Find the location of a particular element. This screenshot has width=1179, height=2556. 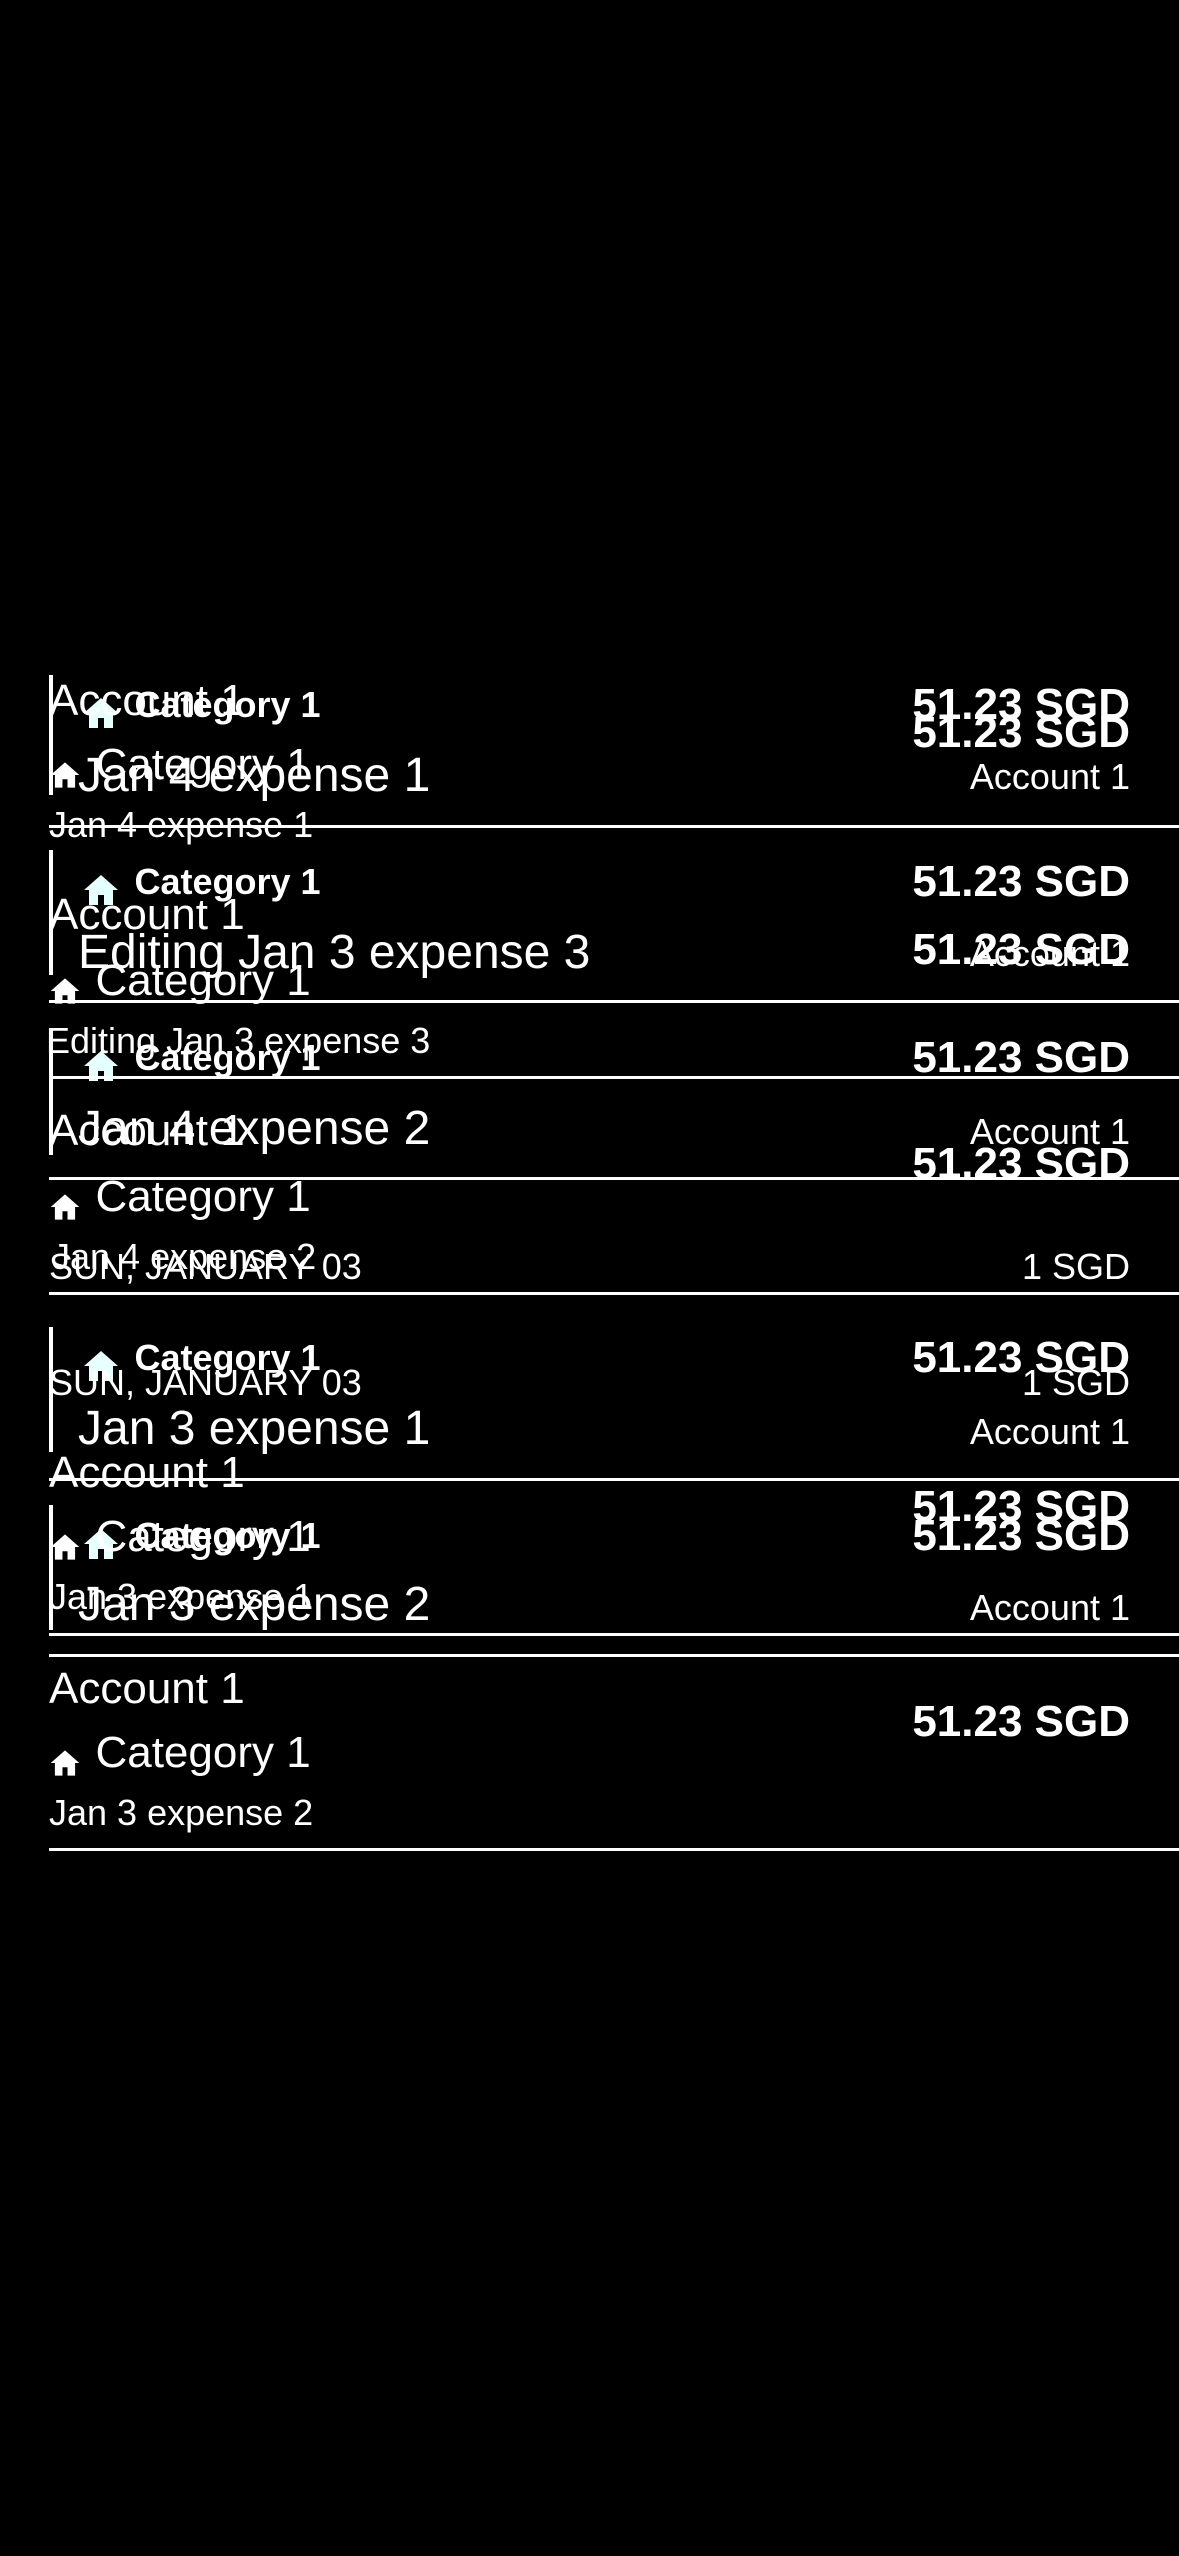

expense-title: Jan 3 expense 1 is located at coordinates (181, 1596).